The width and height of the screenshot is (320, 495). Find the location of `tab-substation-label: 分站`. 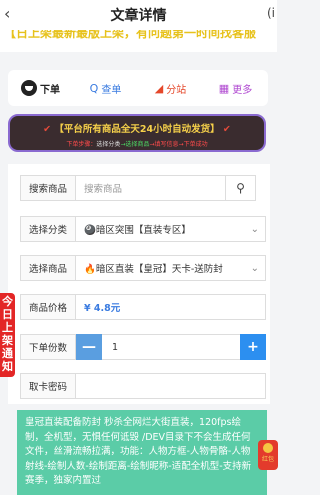

tab-substation-label: 分站 is located at coordinates (176, 90).